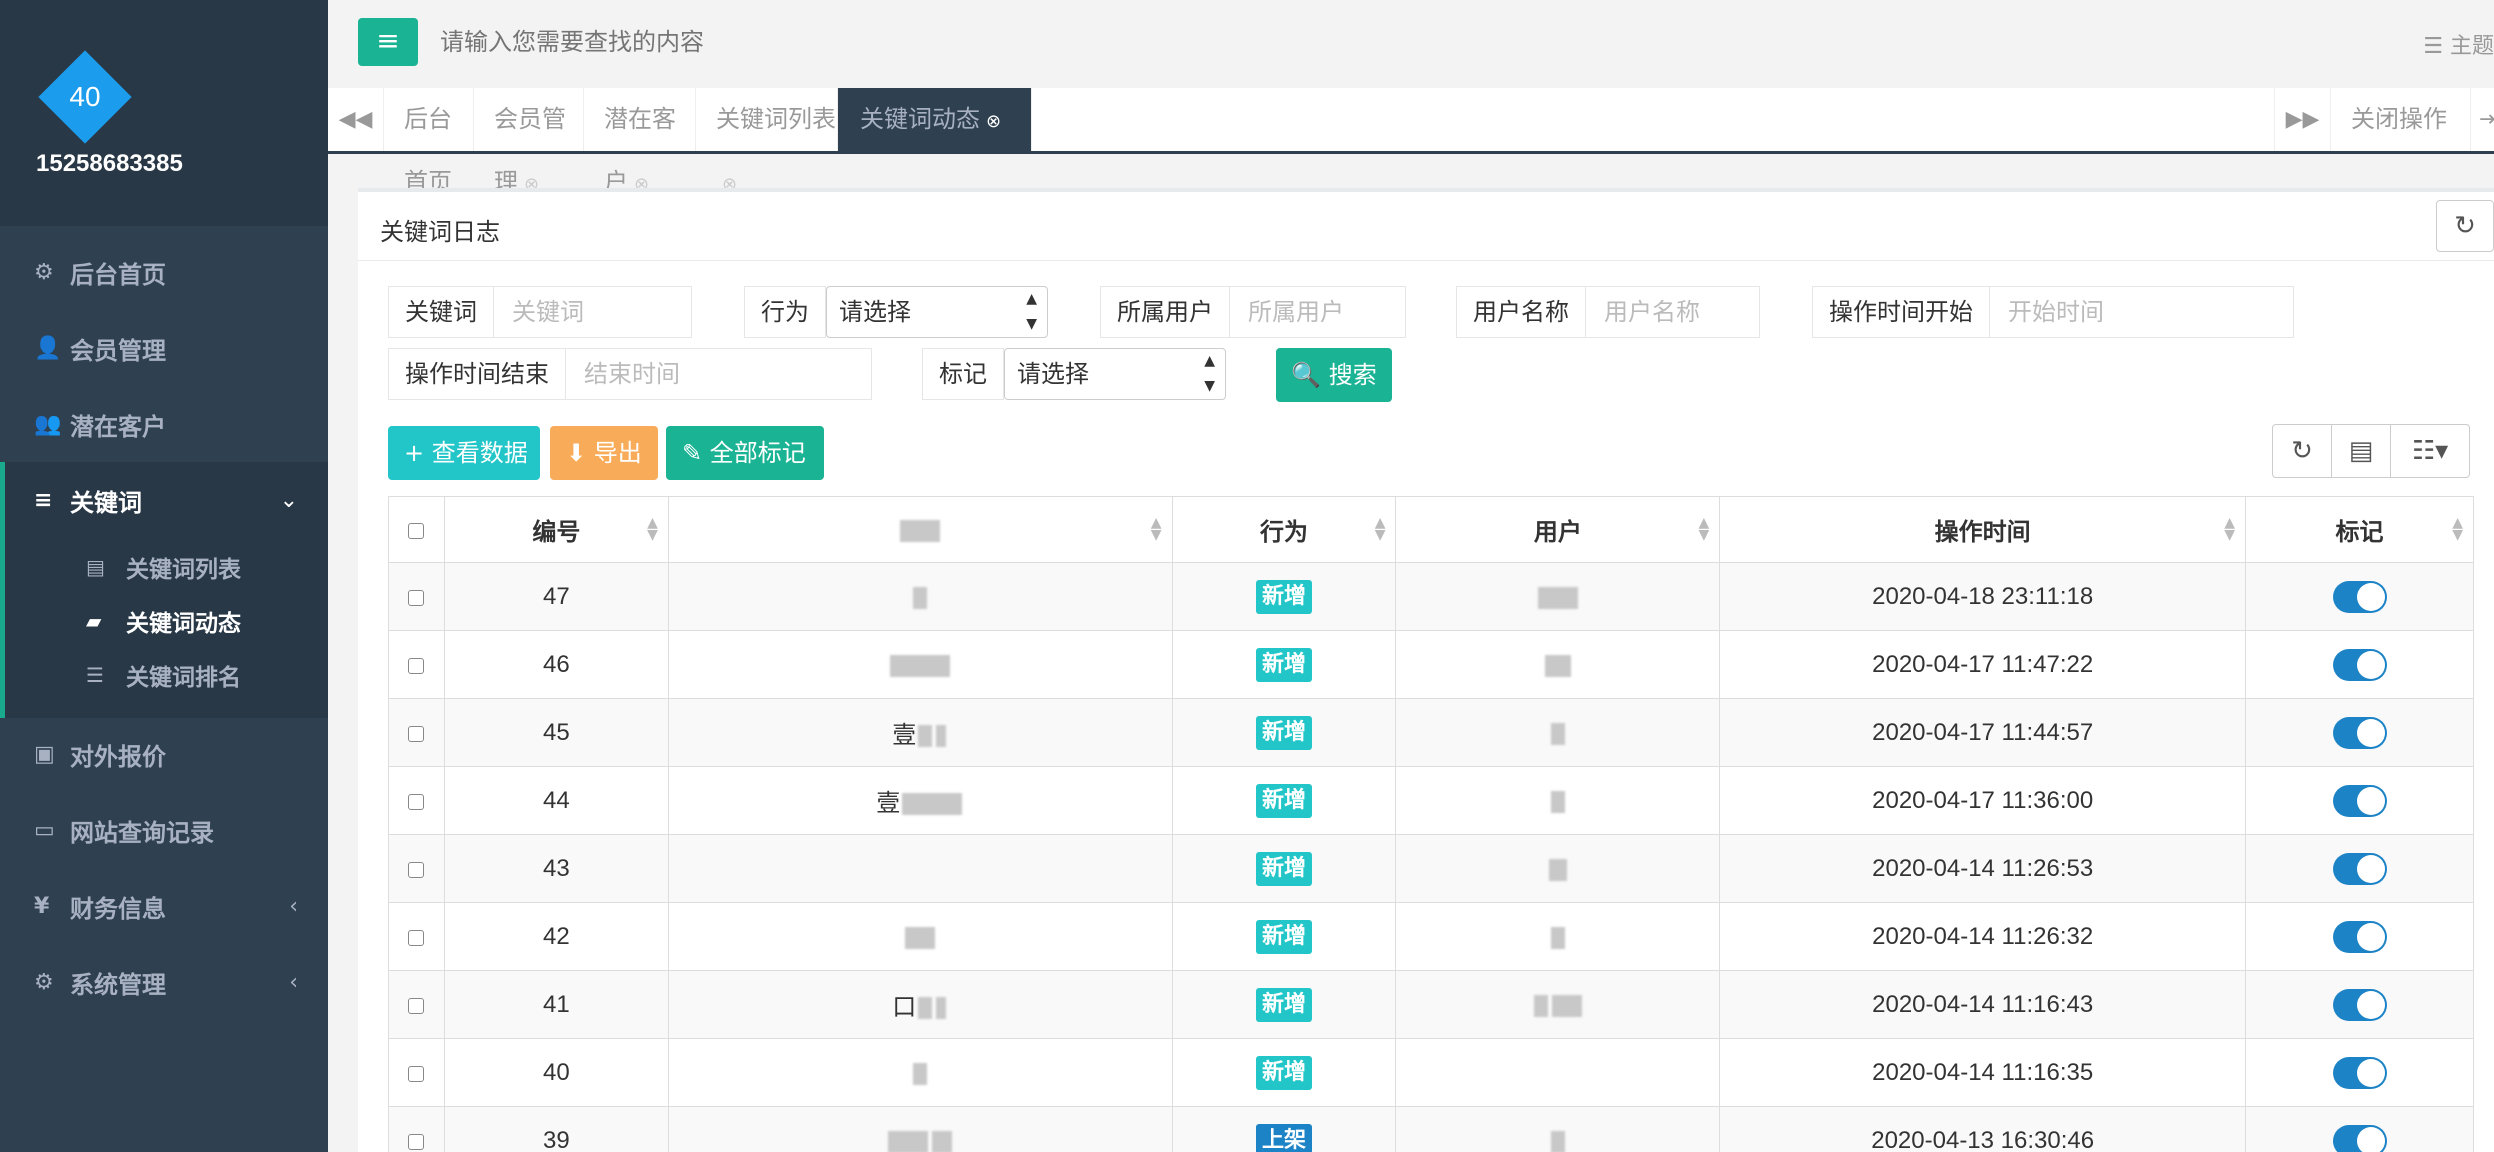 The height and width of the screenshot is (1152, 2494). Describe the element at coordinates (163, 567) in the screenshot. I see `sidebar-subitem-keyword-list: ▤ 关键词列表` at that location.